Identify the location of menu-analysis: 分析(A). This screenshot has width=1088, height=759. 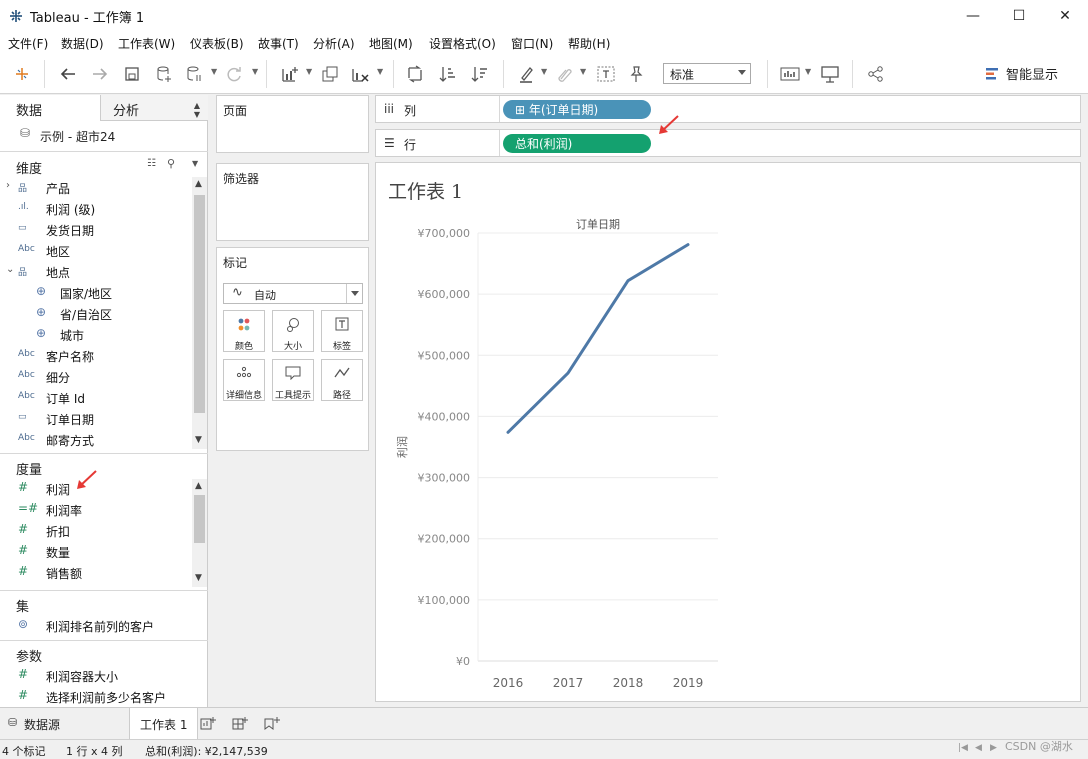
(334, 43).